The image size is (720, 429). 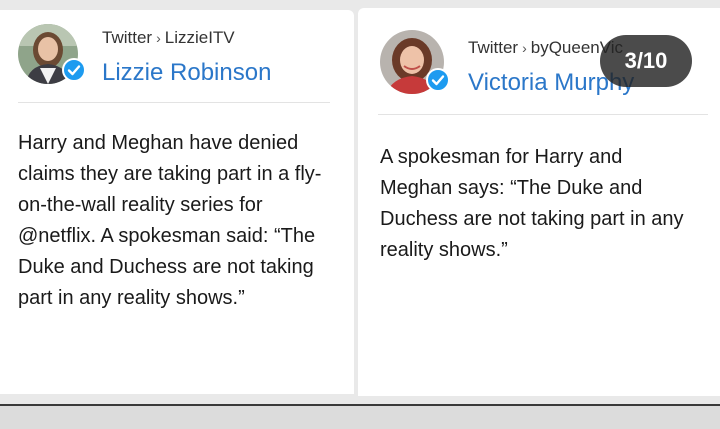 I want to click on tweet-source: Twitter › LizzieITV, so click(x=168, y=38).